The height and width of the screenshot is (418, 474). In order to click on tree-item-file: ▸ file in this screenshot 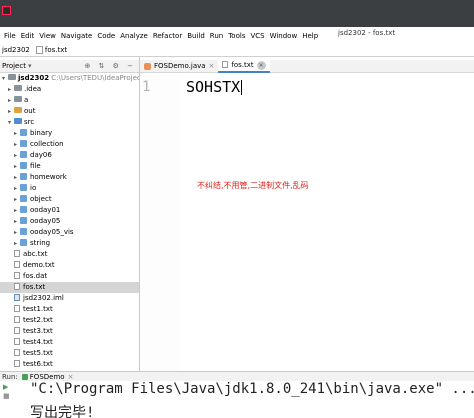, I will do `click(27, 166)`.